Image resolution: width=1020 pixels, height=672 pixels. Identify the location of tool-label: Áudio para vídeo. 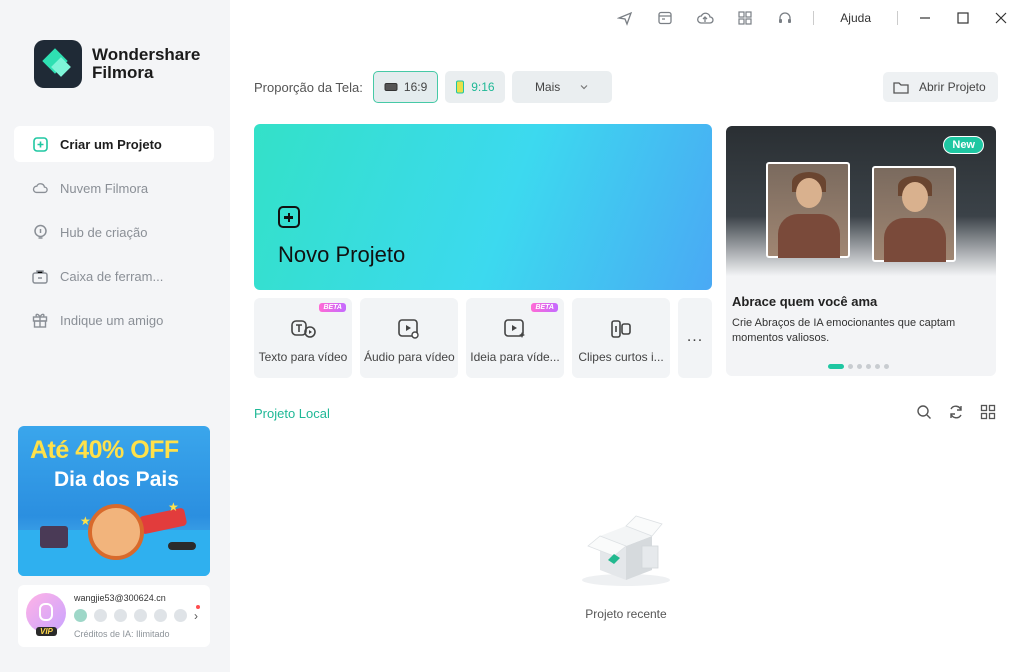
(409, 357).